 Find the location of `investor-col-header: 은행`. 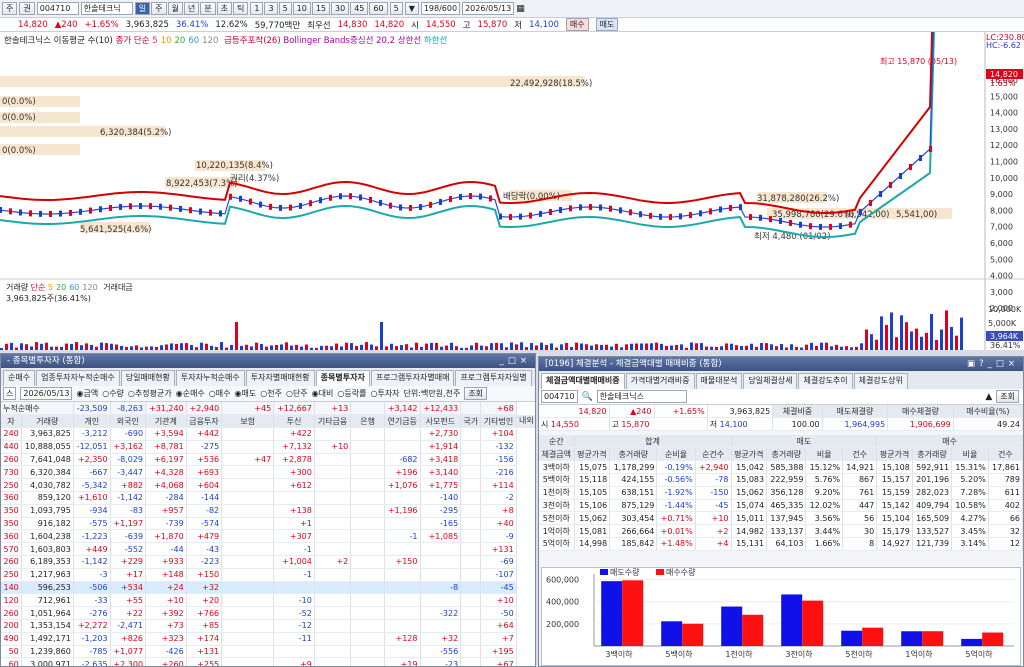

investor-col-header: 은행 is located at coordinates (368, 421).